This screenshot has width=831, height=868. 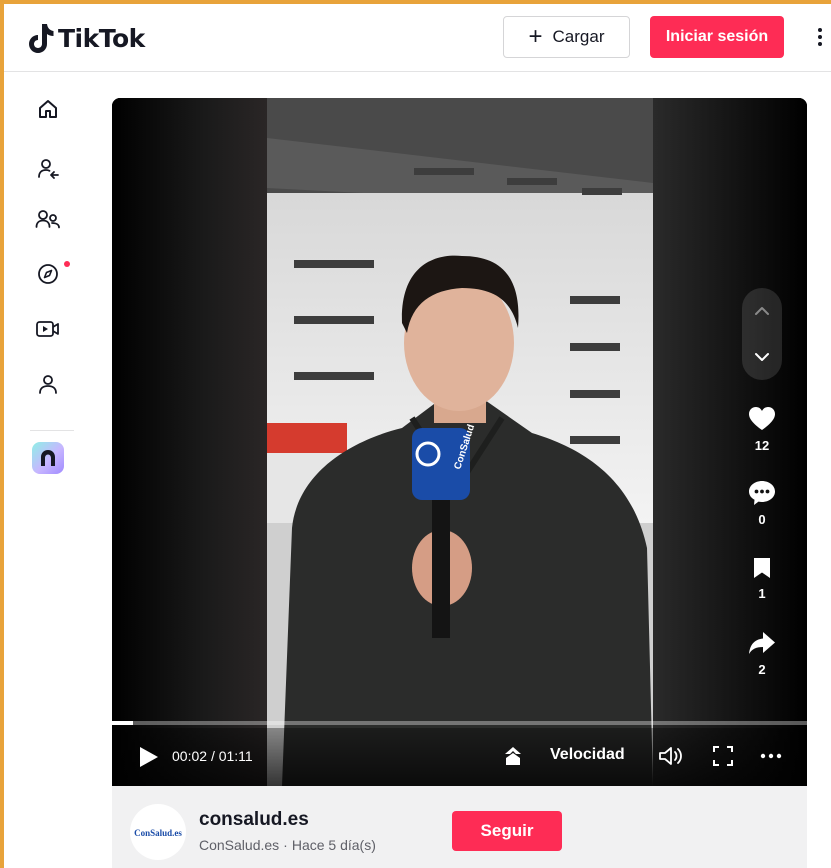 I want to click on following-icon, so click(x=48, y=169).